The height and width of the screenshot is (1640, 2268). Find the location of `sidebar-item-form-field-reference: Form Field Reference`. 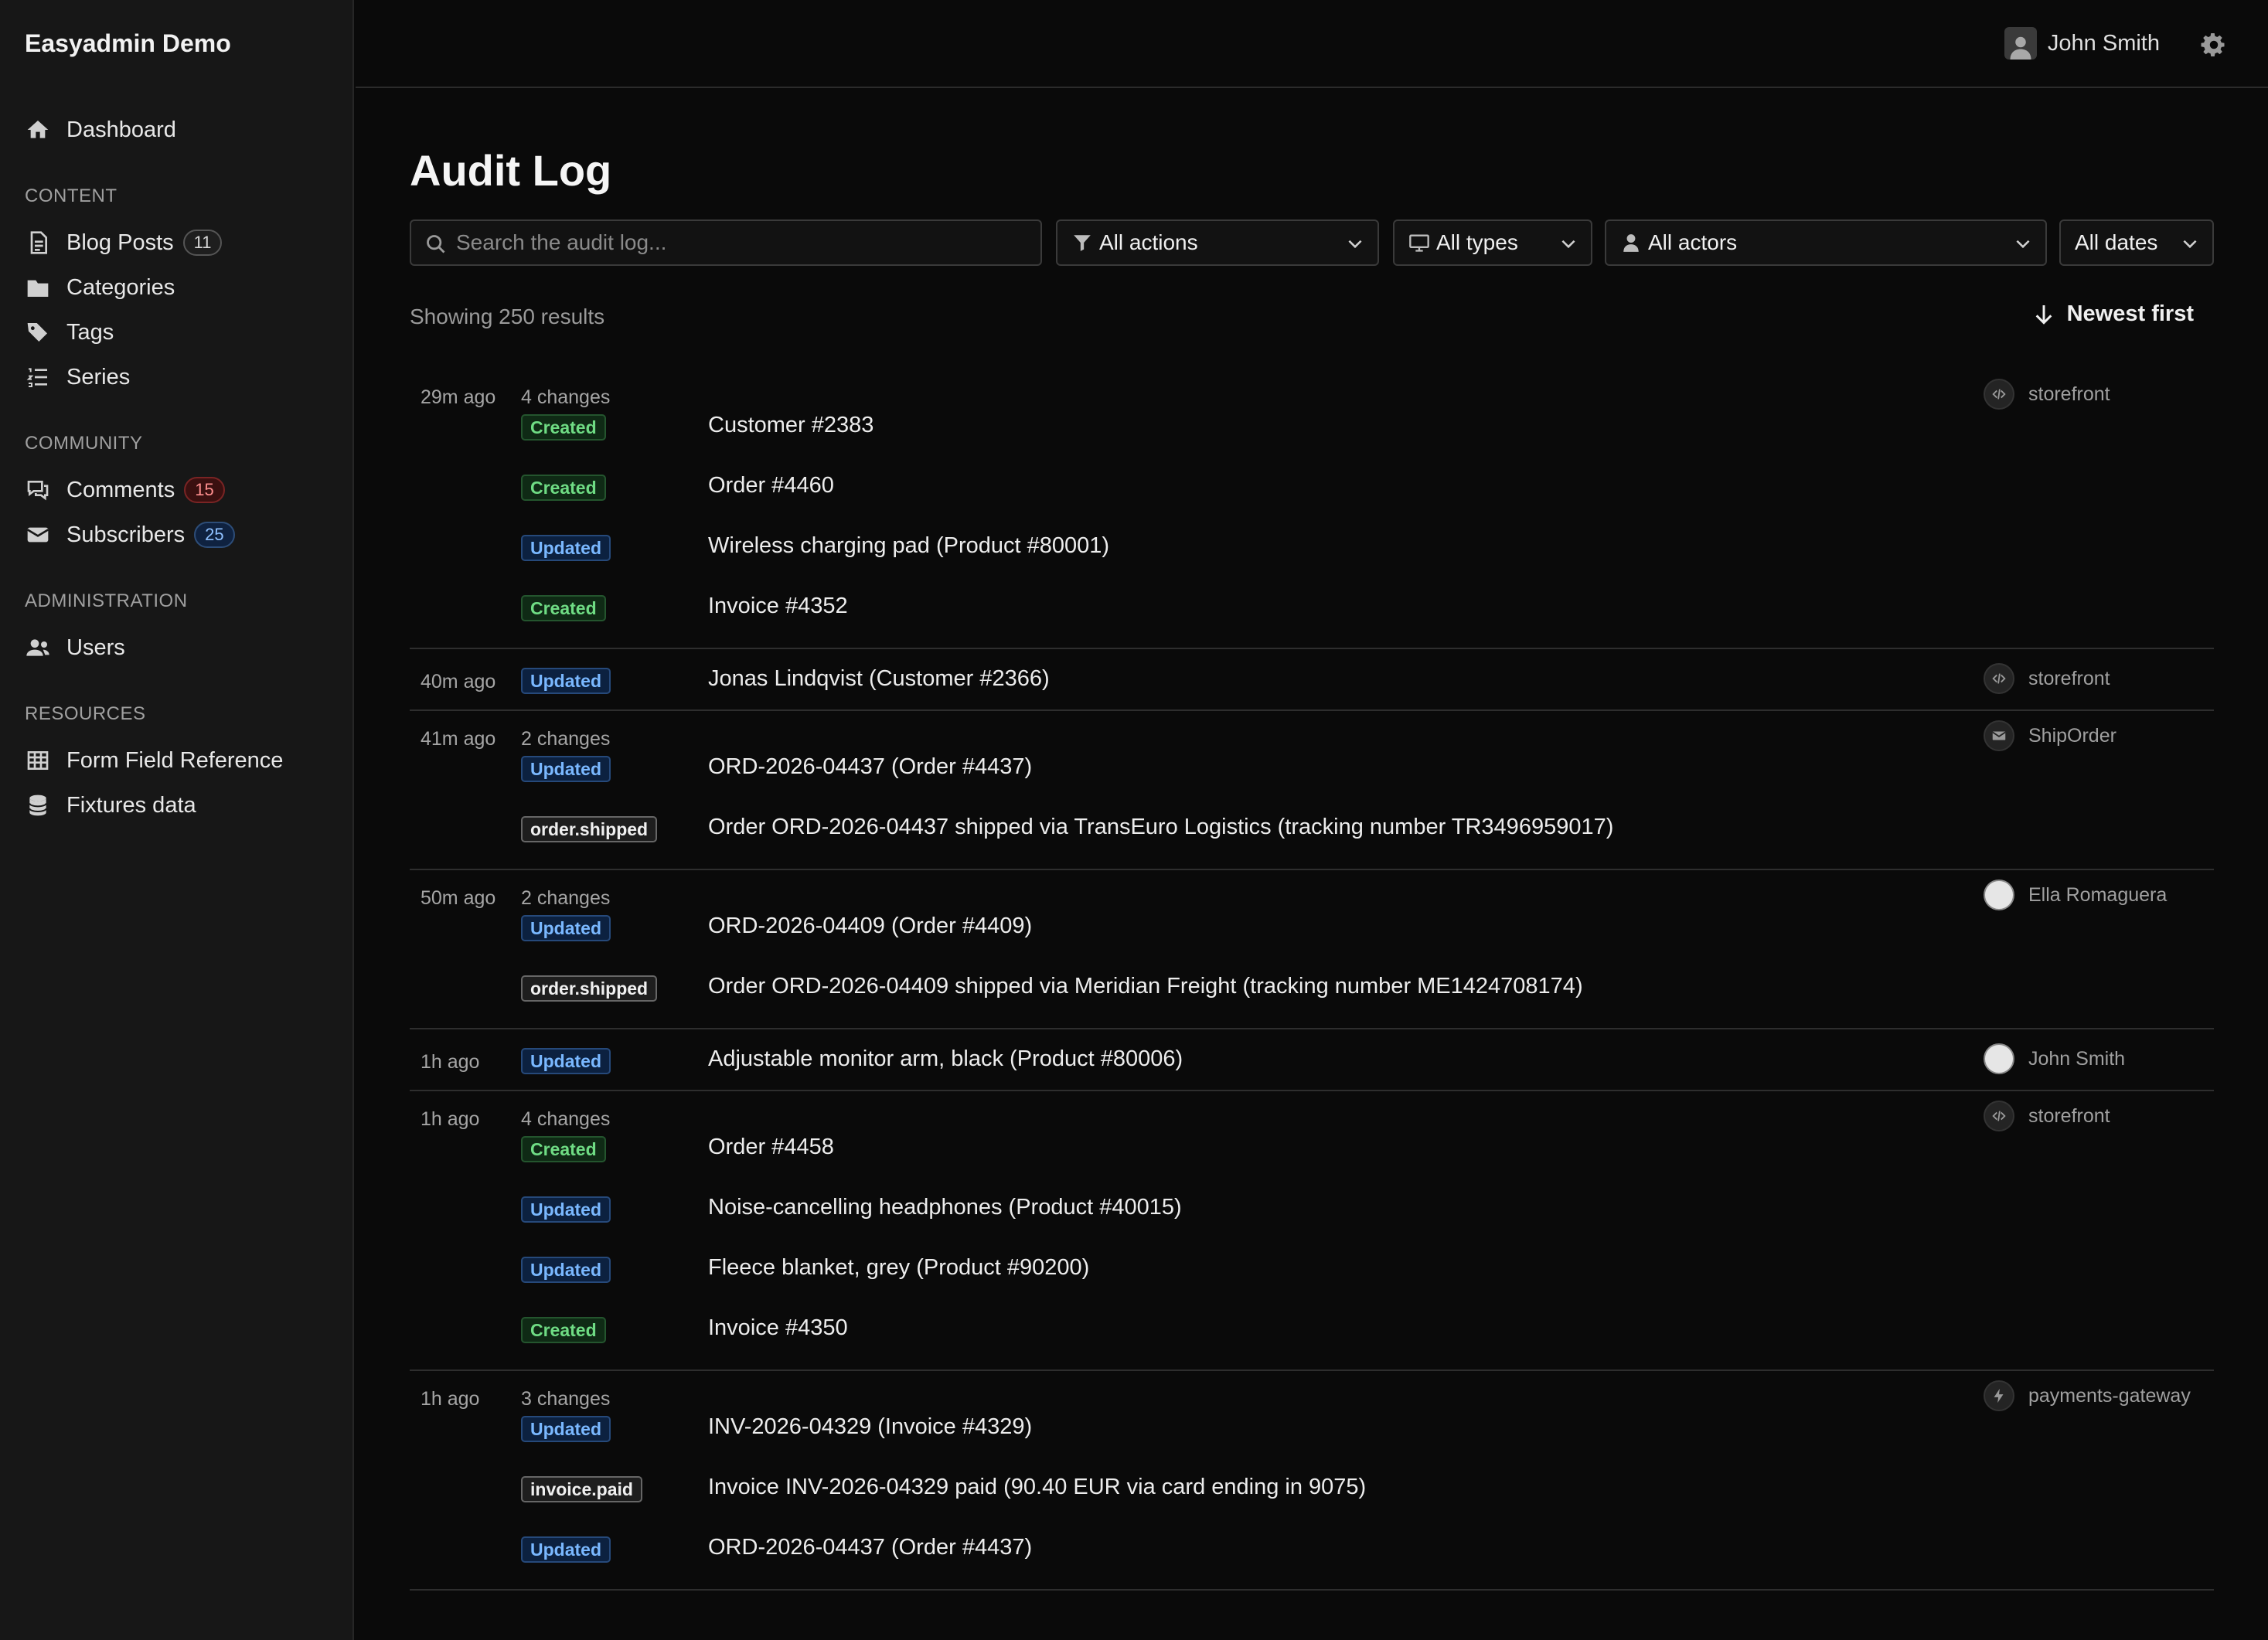

sidebar-item-form-field-reference: Form Field Reference is located at coordinates (154, 760).